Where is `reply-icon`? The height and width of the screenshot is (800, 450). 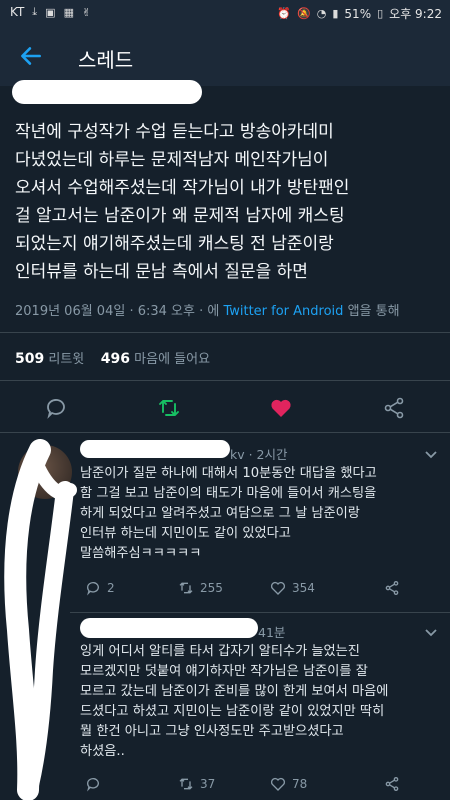
reply-icon is located at coordinates (56, 408).